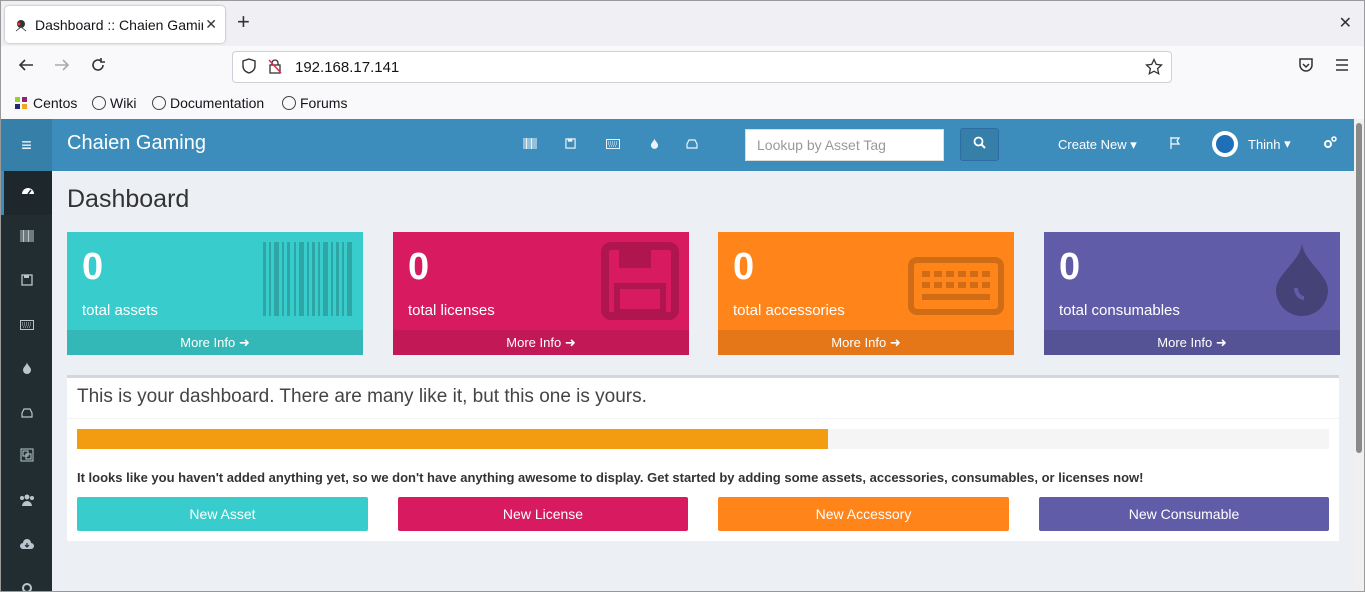 The height and width of the screenshot is (592, 1365). Describe the element at coordinates (1342, 67) in the screenshot. I see `menu-icon` at that location.